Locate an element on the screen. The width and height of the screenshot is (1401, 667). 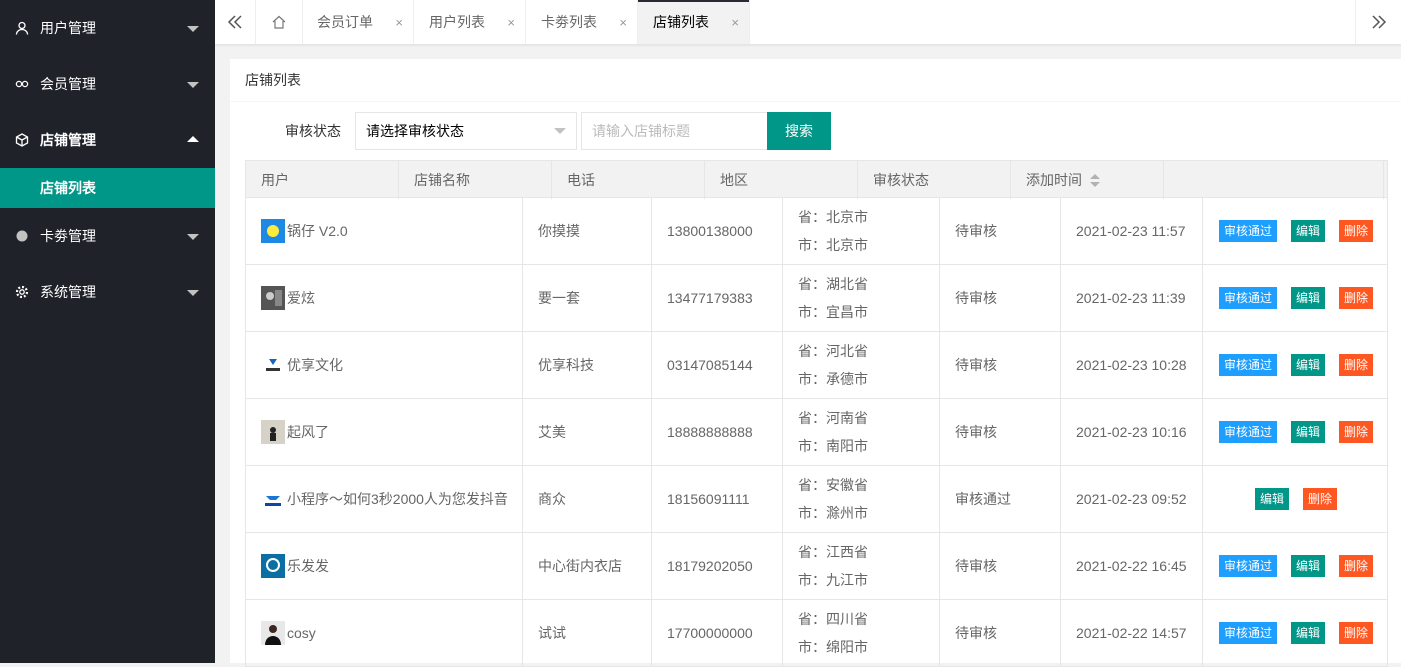
region-city: 市：宜昌市 is located at coordinates (833, 312).